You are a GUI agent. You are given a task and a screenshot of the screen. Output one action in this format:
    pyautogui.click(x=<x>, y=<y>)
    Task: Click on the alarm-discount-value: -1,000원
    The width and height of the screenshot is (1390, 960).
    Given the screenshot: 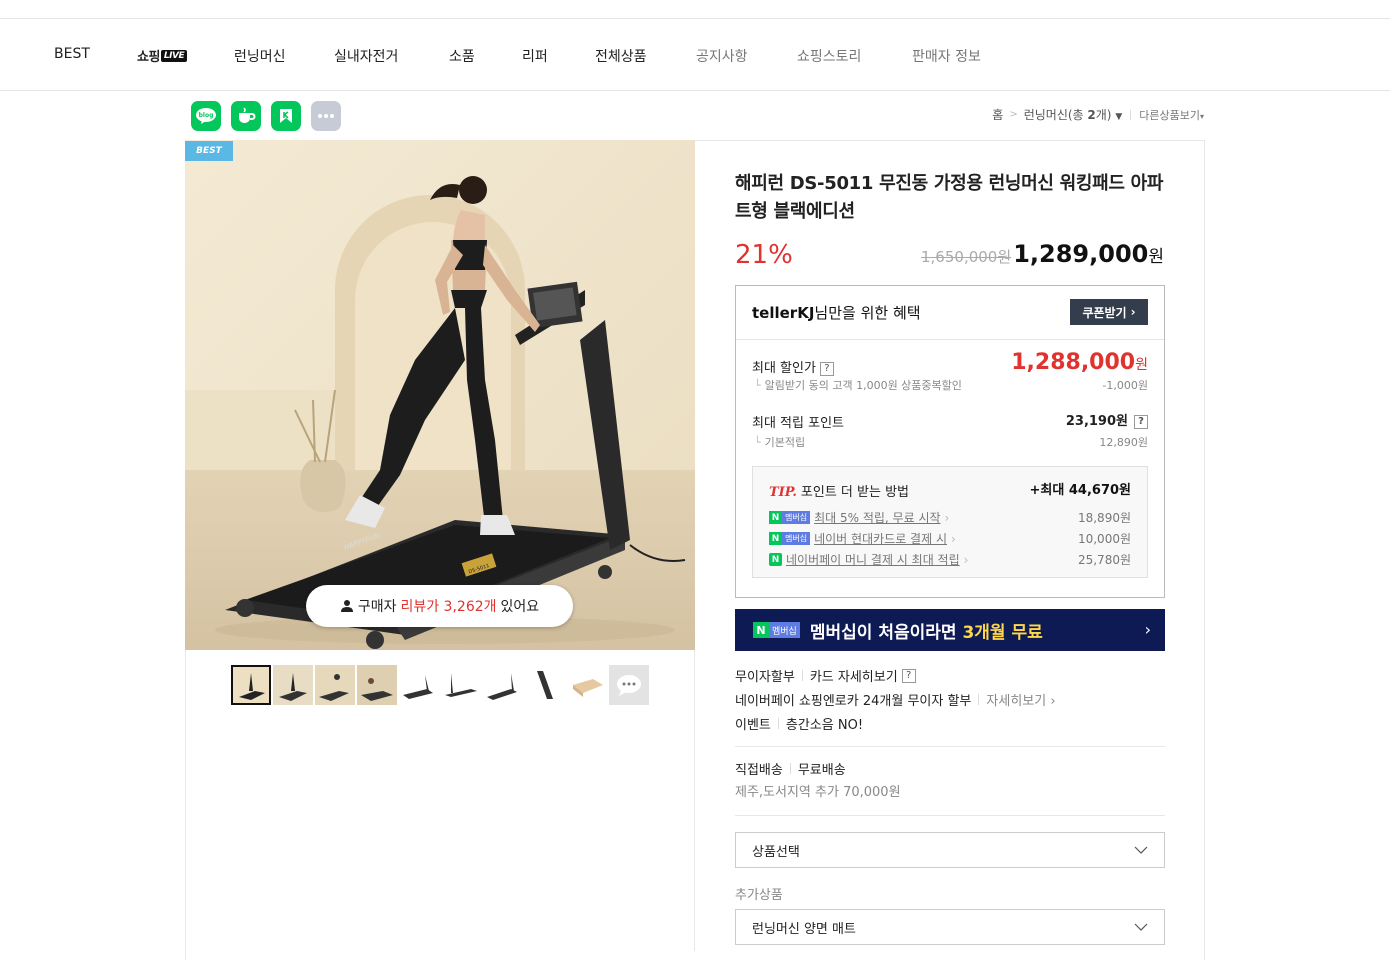 What is the action you would take?
    pyautogui.click(x=1125, y=385)
    